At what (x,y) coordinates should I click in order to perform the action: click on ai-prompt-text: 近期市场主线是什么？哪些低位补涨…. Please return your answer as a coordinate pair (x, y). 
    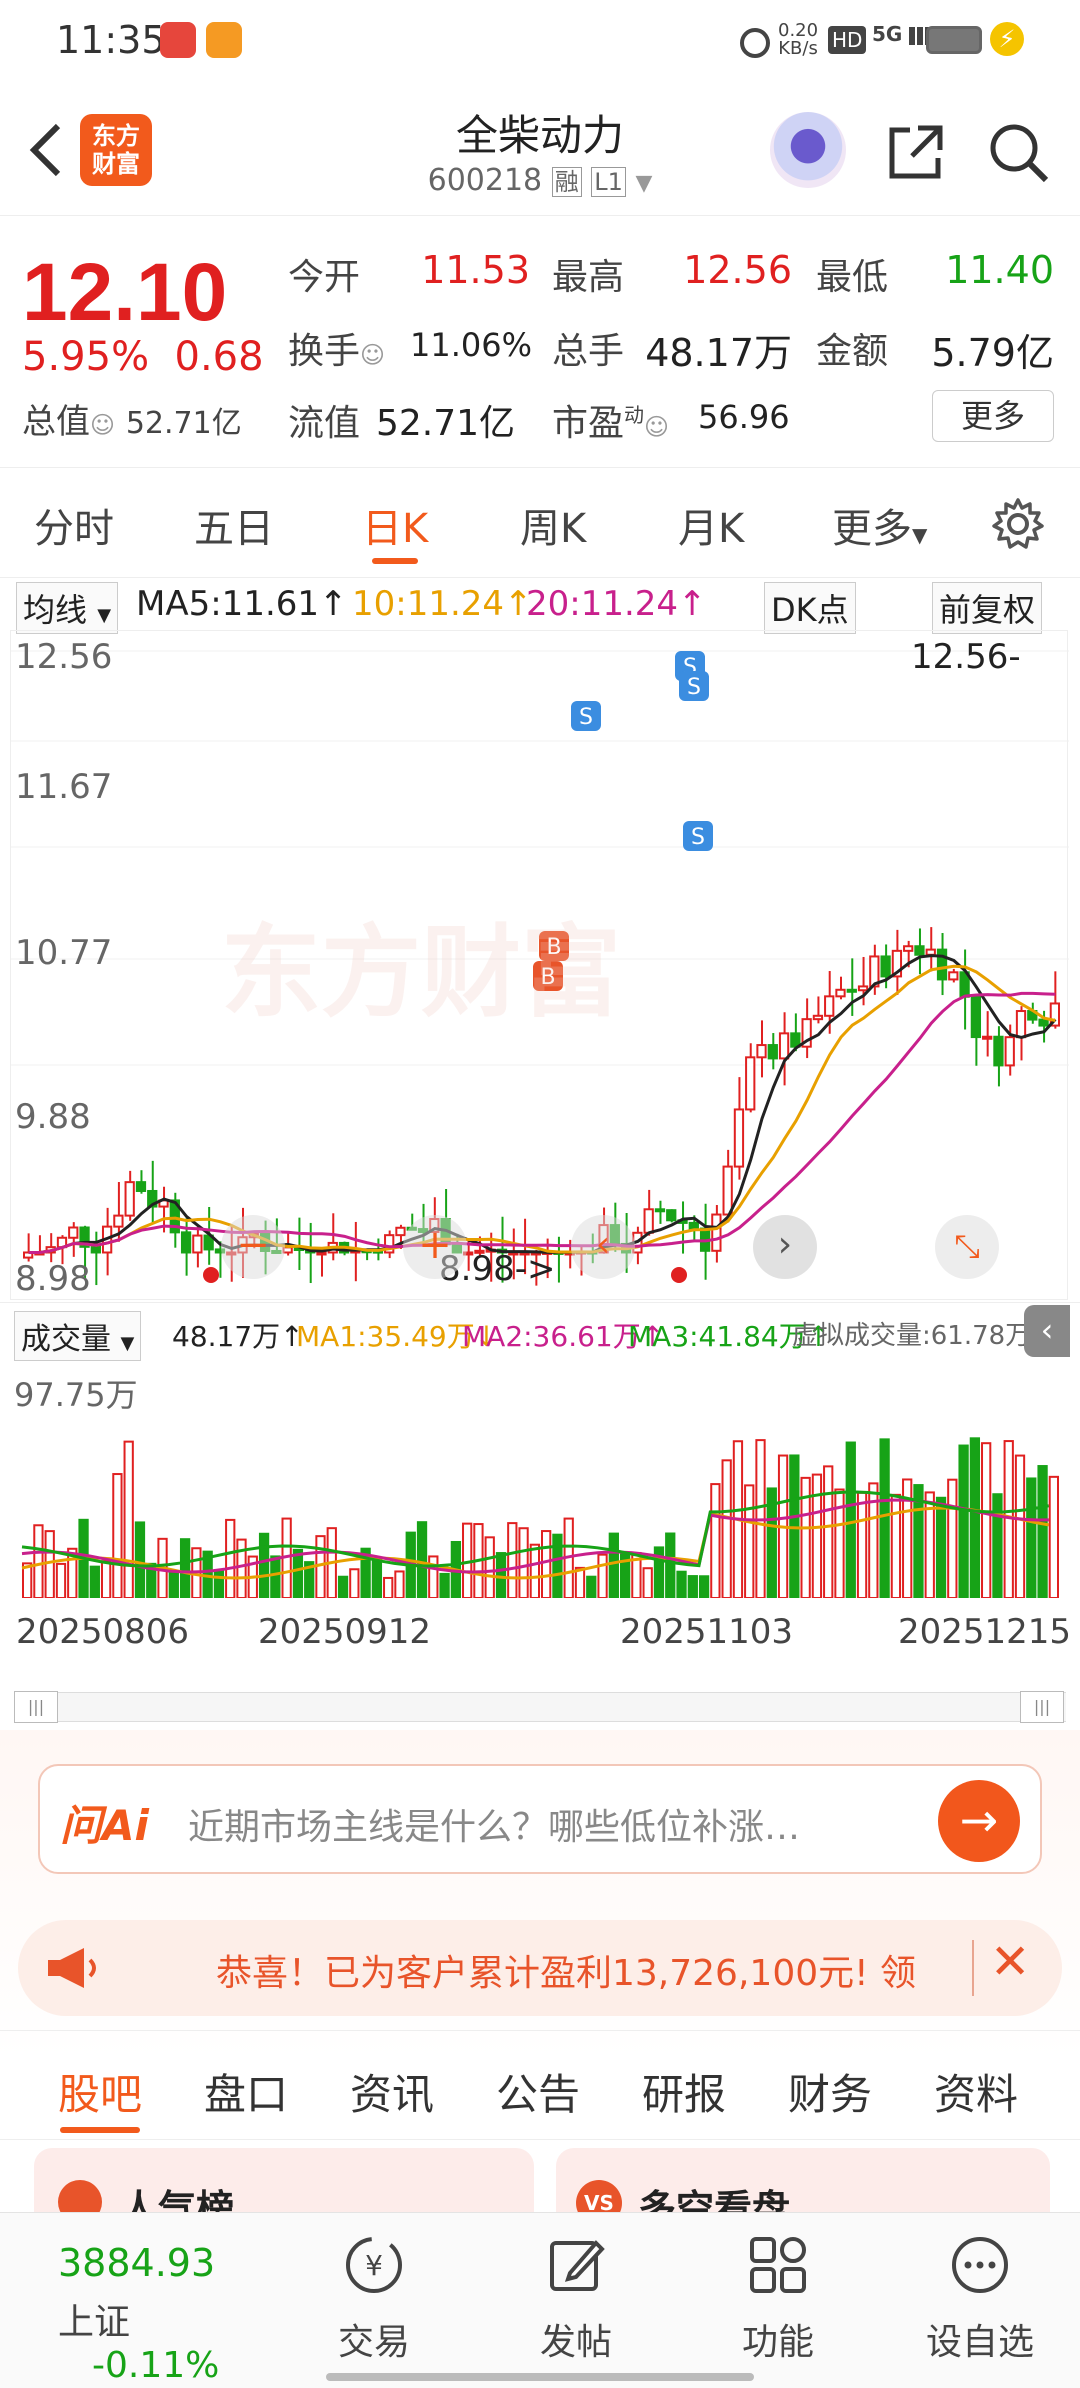
    Looking at the image, I should click on (494, 1824).